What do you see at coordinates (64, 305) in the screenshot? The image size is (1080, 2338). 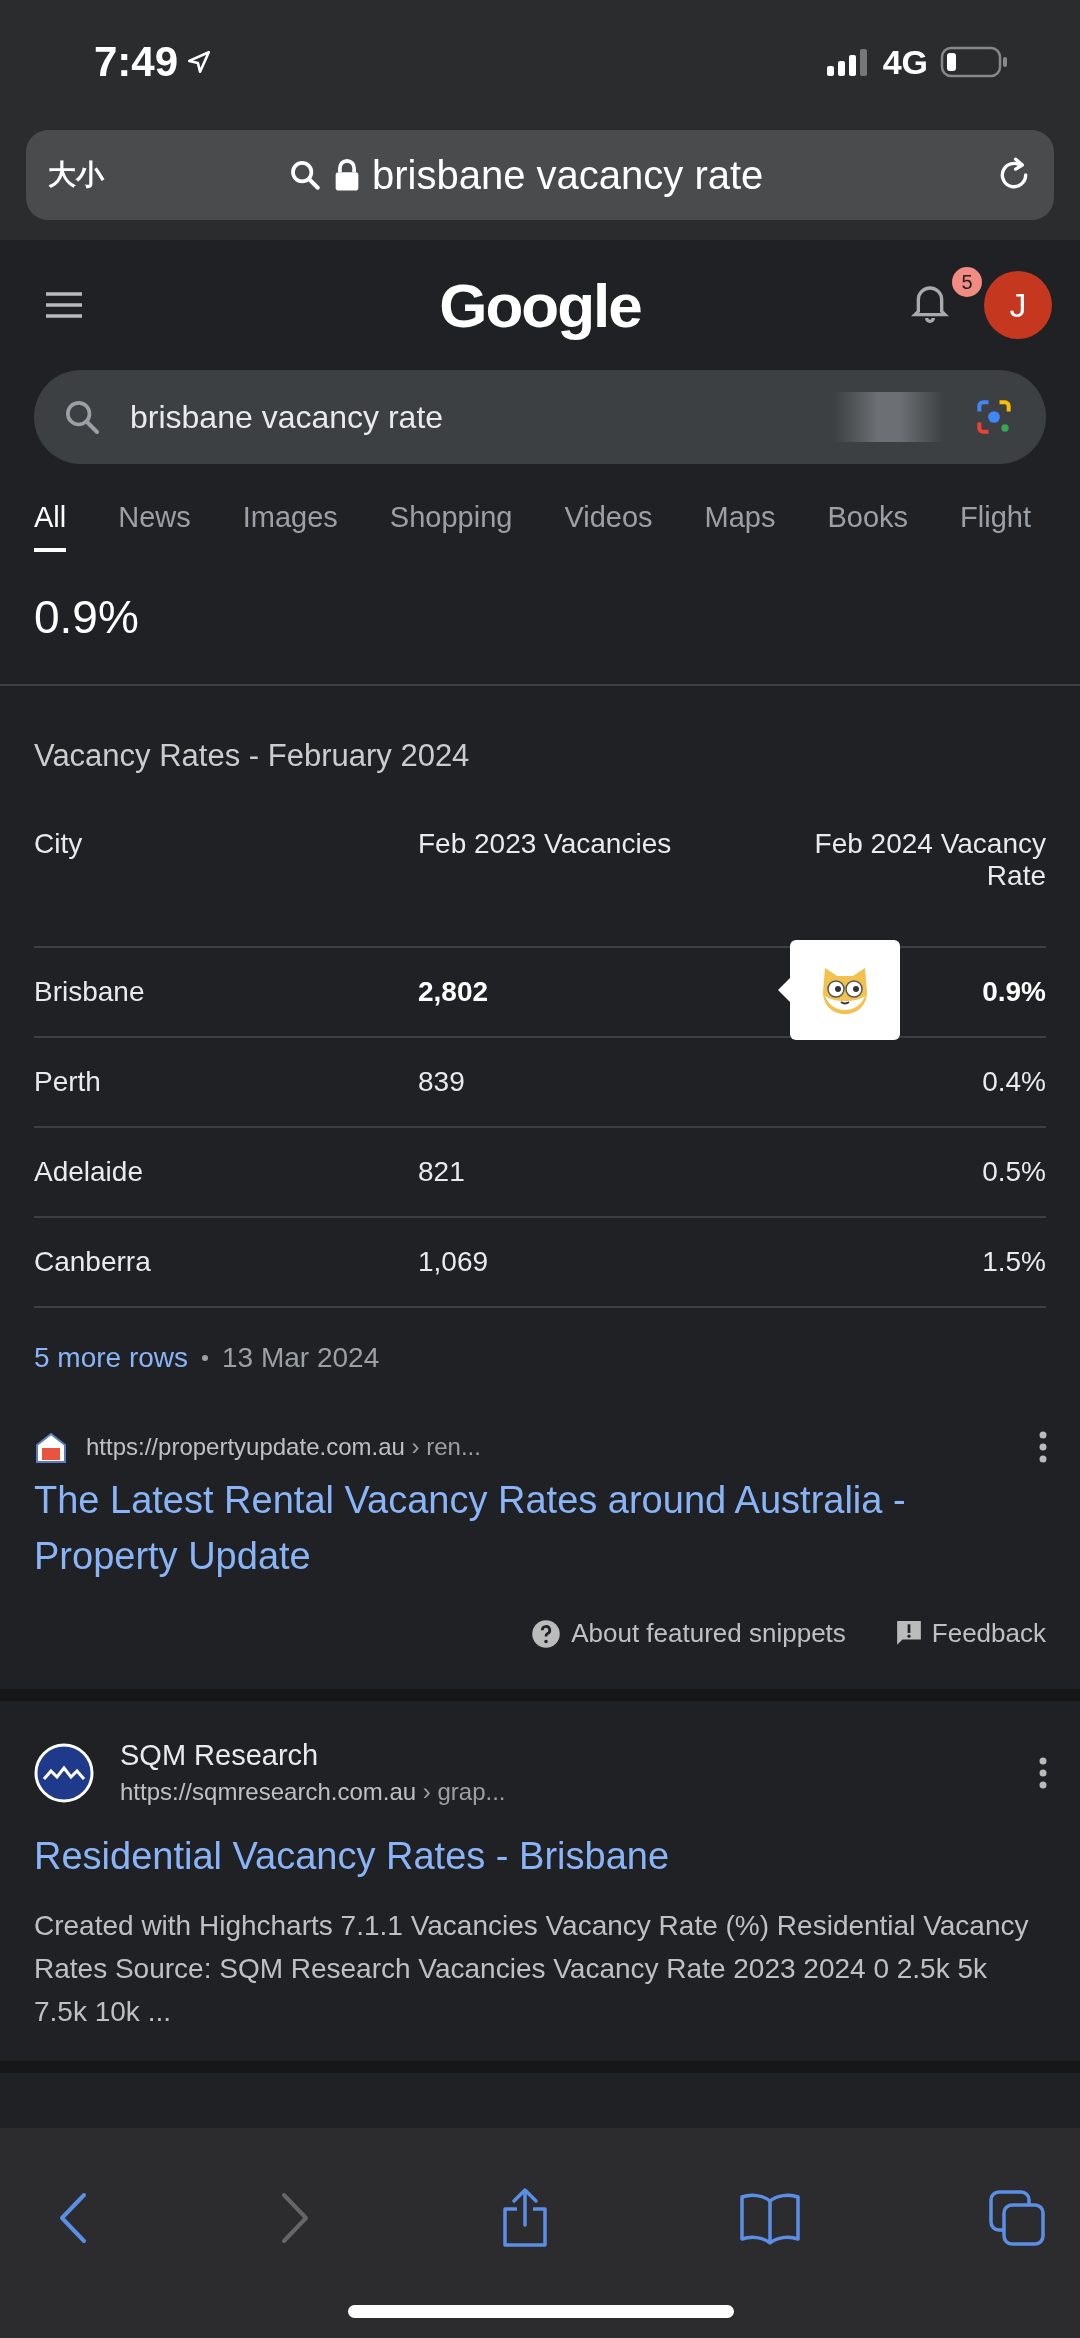 I see `menu-icon` at bounding box center [64, 305].